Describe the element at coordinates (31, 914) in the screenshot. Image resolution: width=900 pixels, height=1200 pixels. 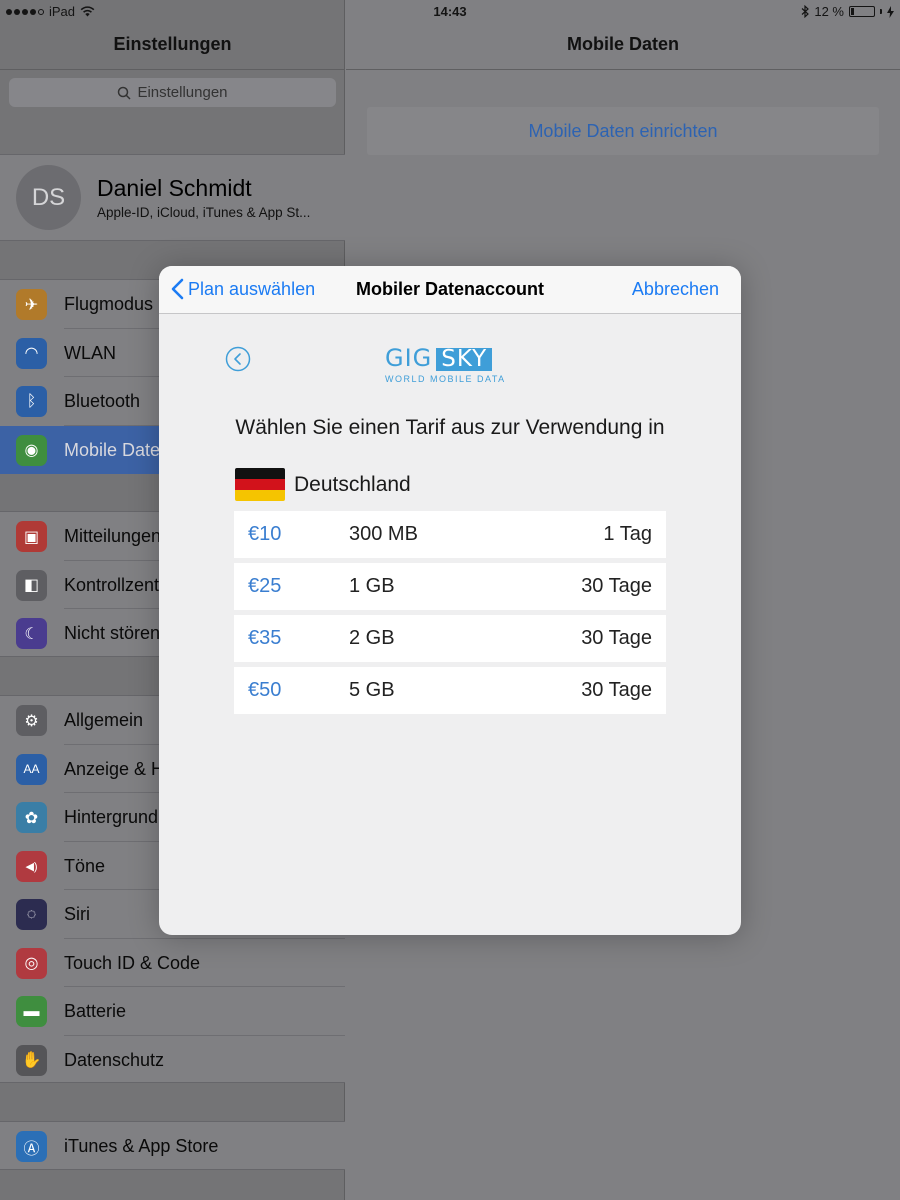
I see `siri-icon: ◌` at that location.